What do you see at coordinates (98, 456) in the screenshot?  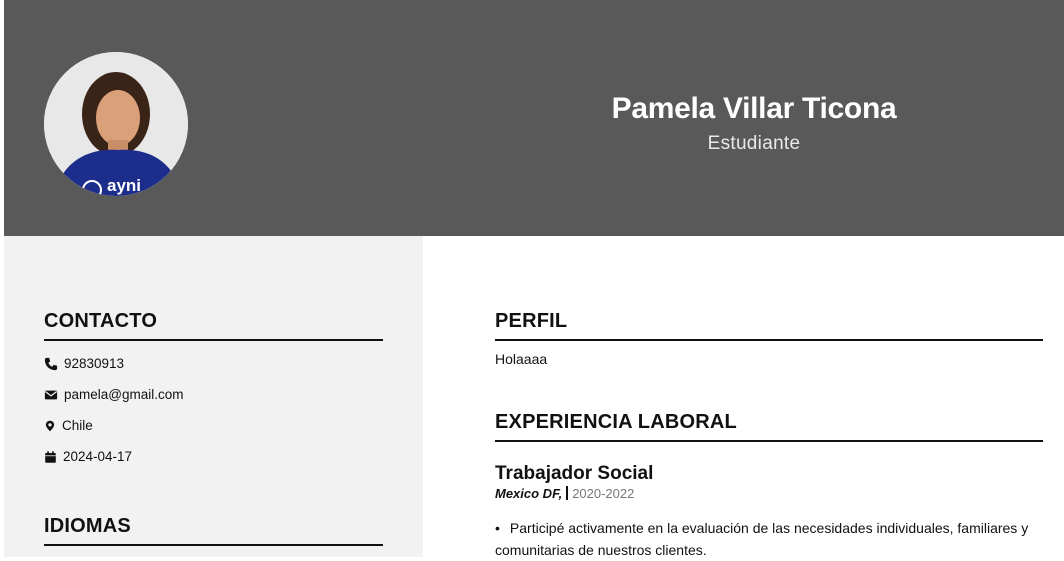 I see `contact-date-value: 2024-04-17` at bounding box center [98, 456].